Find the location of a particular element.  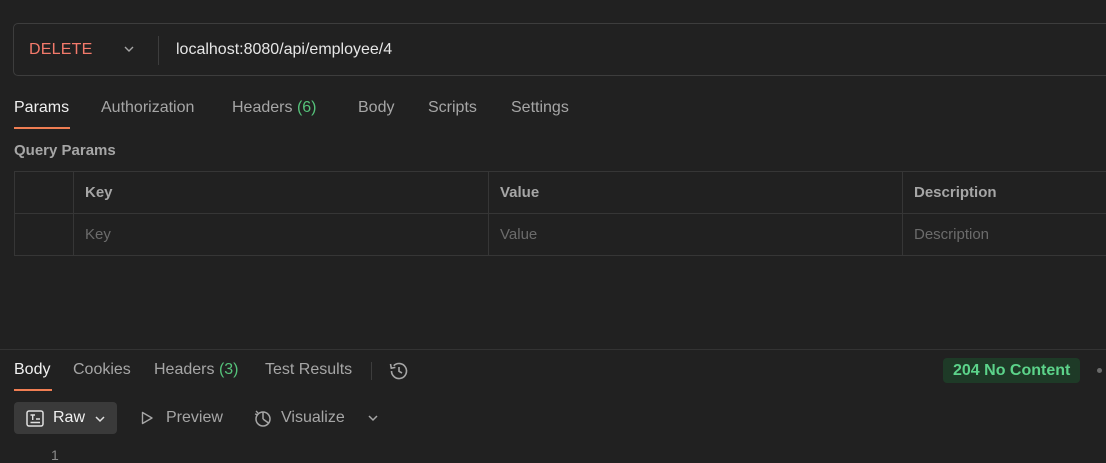

raw-label: Raw is located at coordinates (69, 418).